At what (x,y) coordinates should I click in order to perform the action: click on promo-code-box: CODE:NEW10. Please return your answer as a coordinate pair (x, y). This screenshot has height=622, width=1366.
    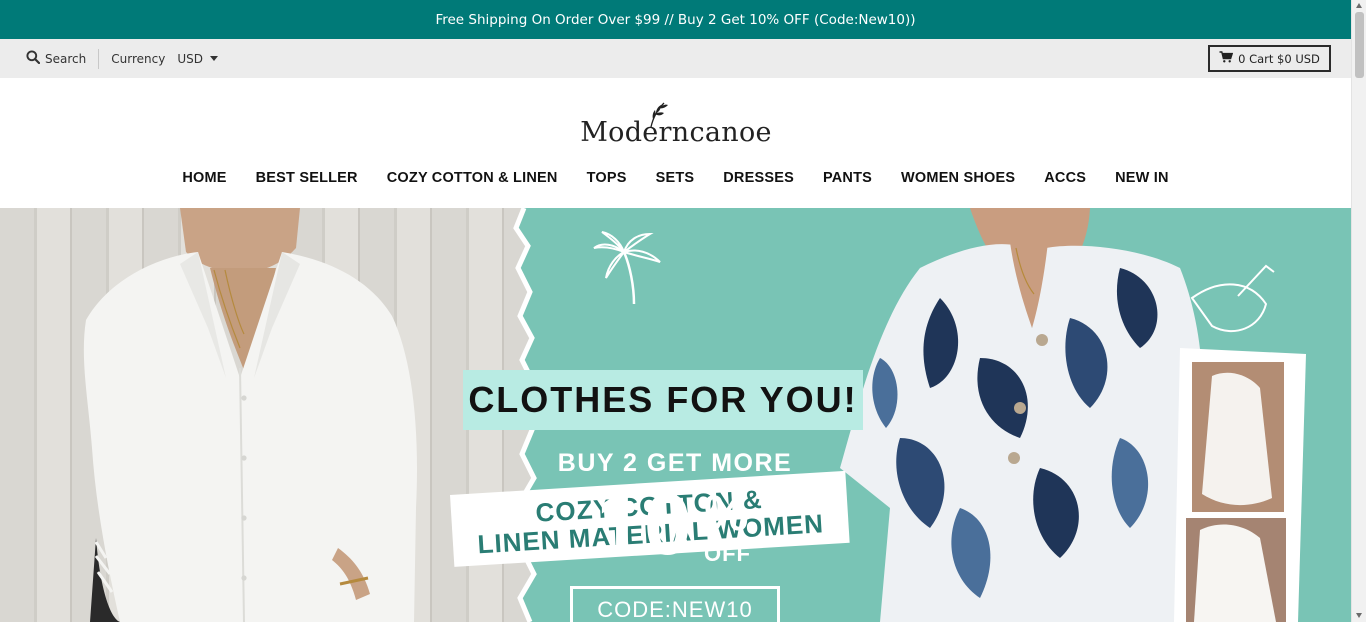
    Looking at the image, I should click on (675, 604).